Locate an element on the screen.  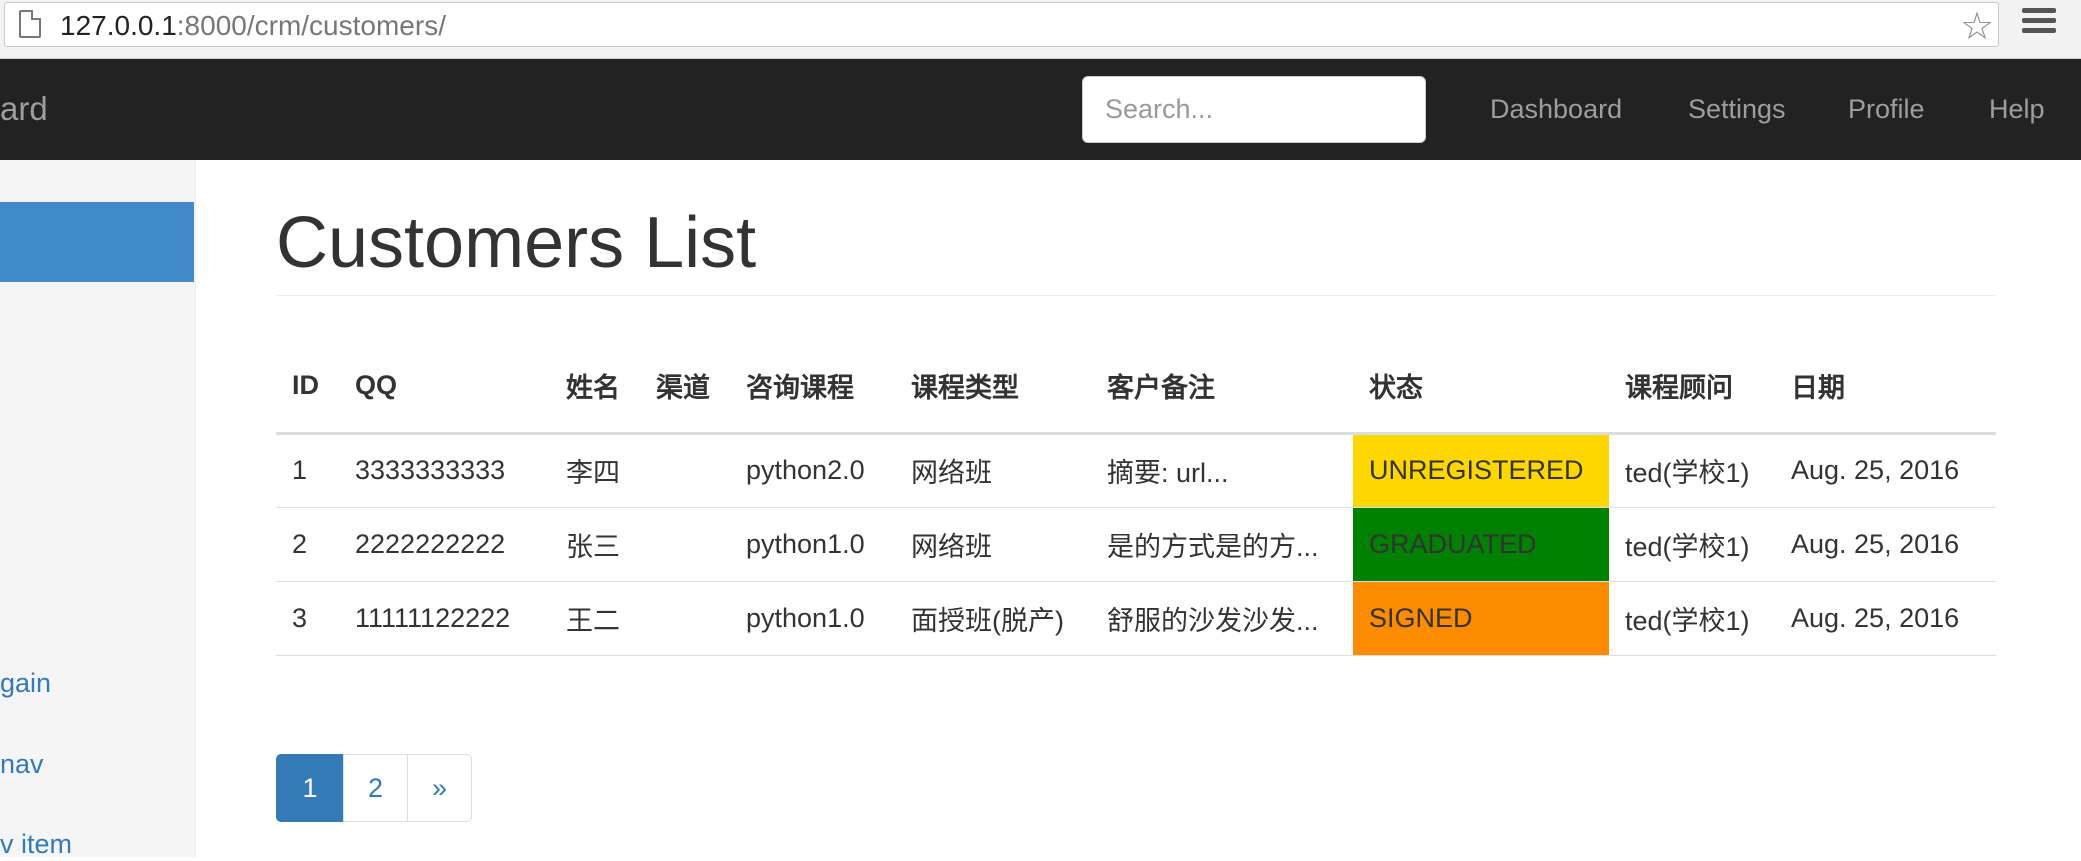
star-icon: ☆ is located at coordinates (1977, 27).